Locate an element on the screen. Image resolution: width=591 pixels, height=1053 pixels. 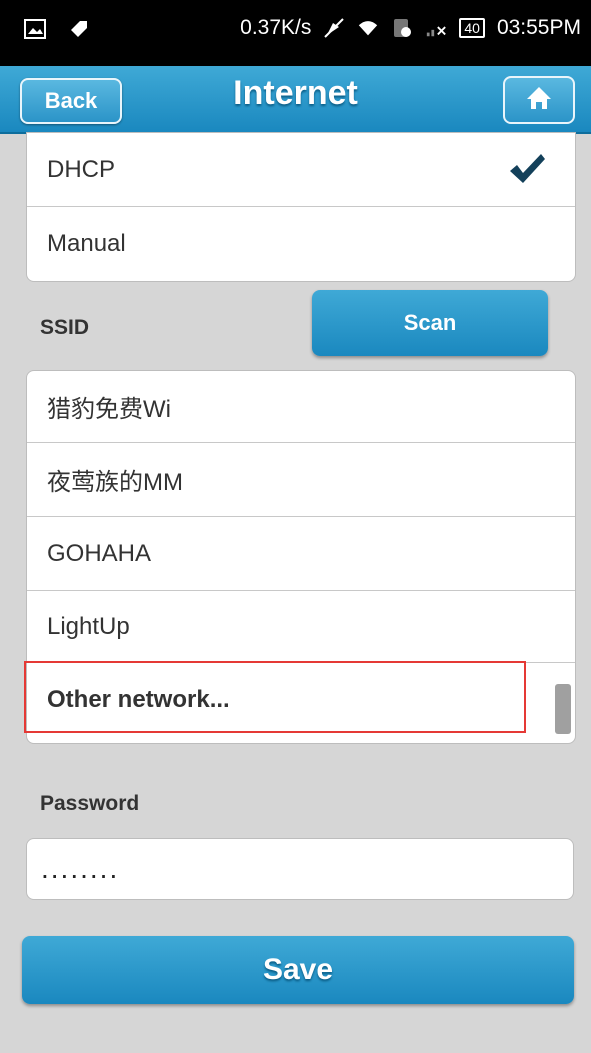
status-bar: 0.37K/s 40 03:55PM is located at coordinates (295, 33).